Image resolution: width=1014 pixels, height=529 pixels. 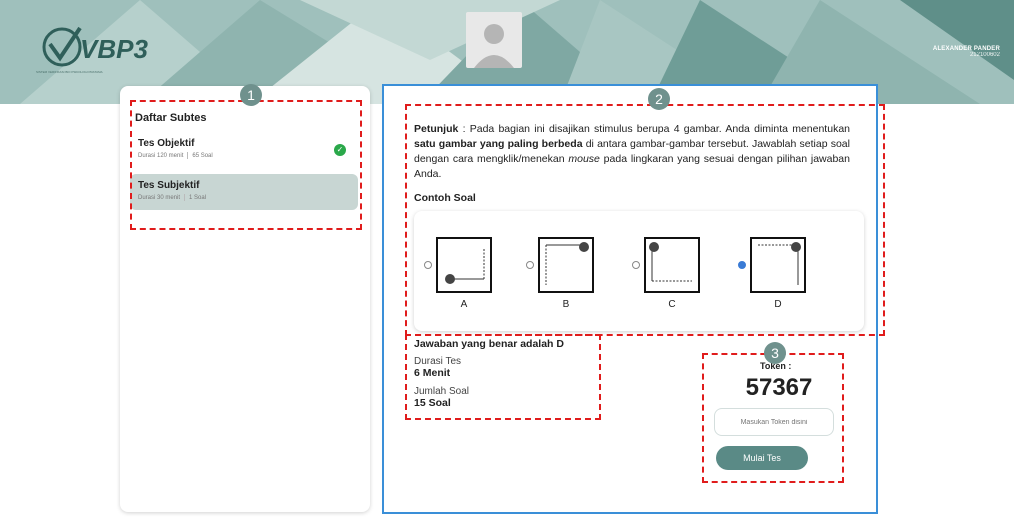 What do you see at coordinates (494, 46) in the screenshot?
I see `user-icon` at bounding box center [494, 46].